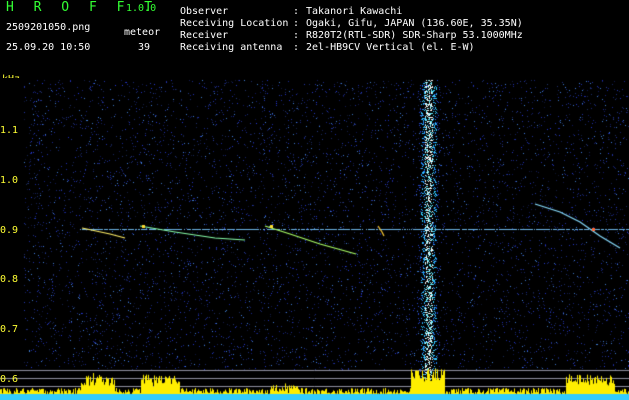  I want to click on y-tick-label: 0.7, so click(9, 329).